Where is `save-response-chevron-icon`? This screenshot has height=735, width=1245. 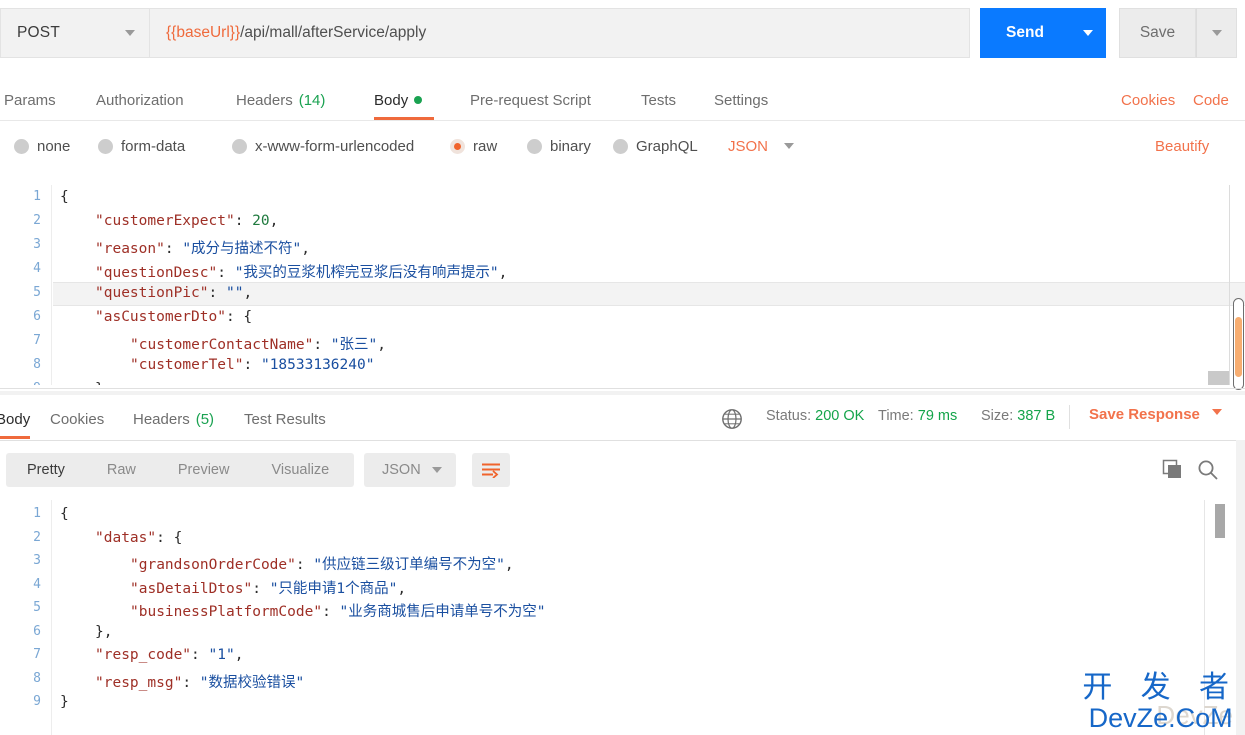
save-response-chevron-icon is located at coordinates (1217, 421).